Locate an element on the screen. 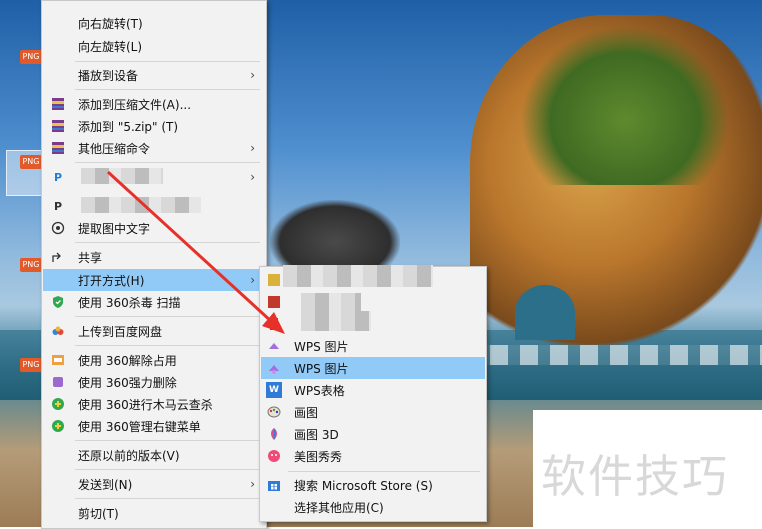  annotation-arrow-line is located at coordinates (190, 247).